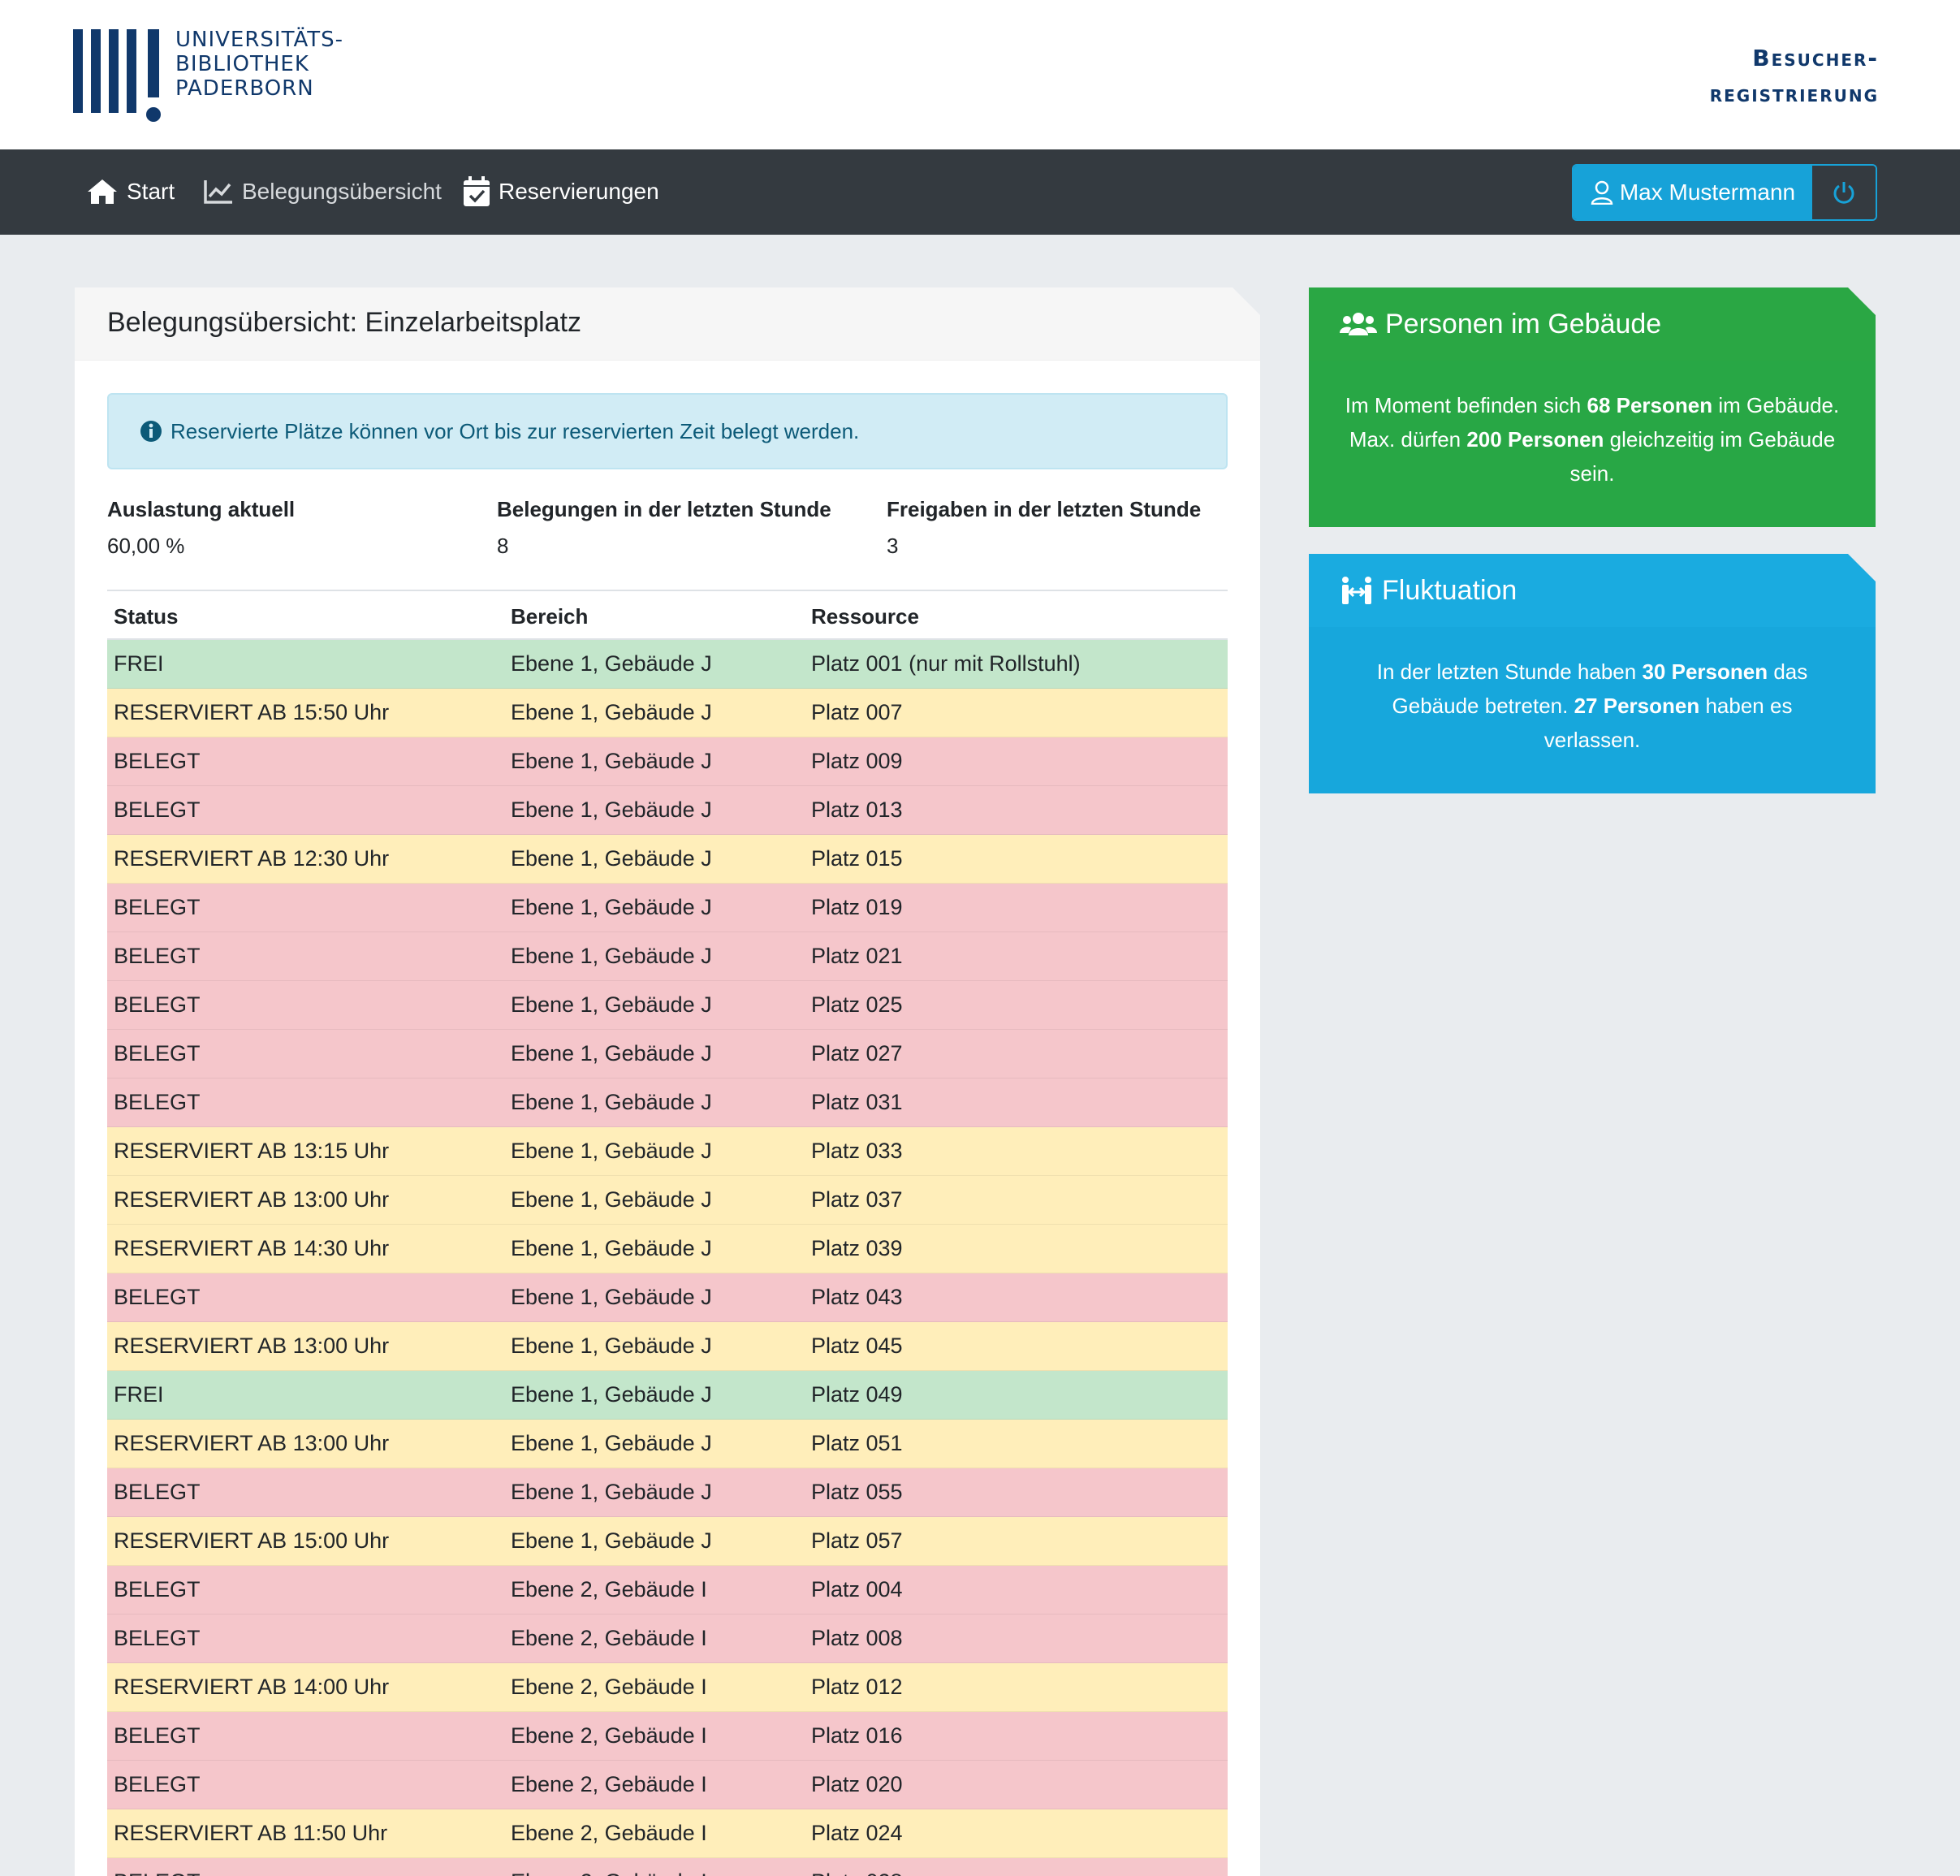  Describe the element at coordinates (579, 191) in the screenshot. I see `nav-reservations-label: Reservierungen` at that location.